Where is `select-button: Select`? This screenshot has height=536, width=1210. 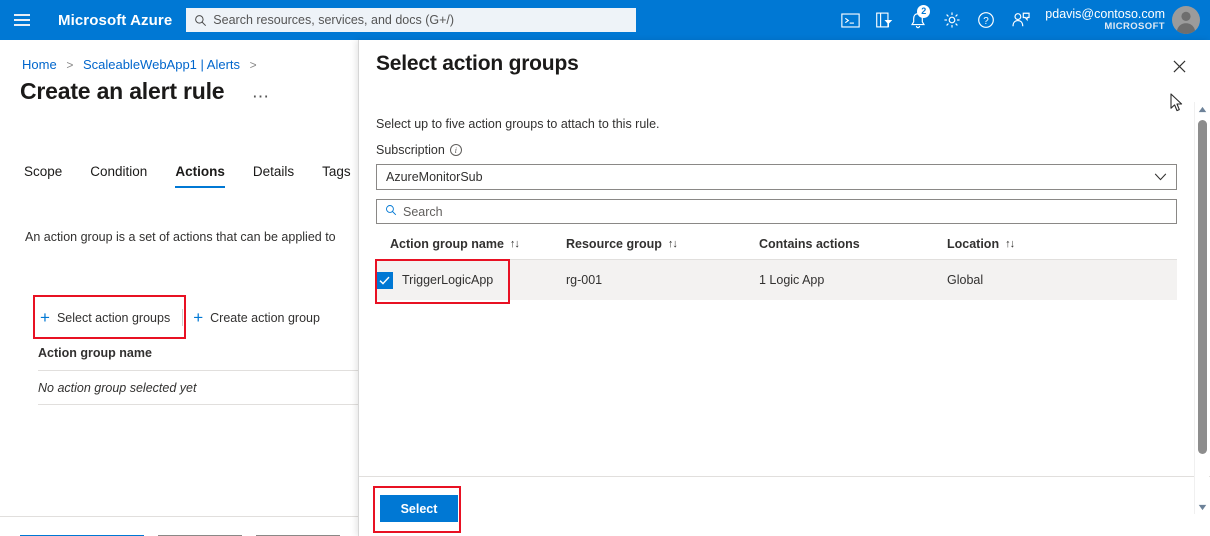 select-button: Select is located at coordinates (419, 508).